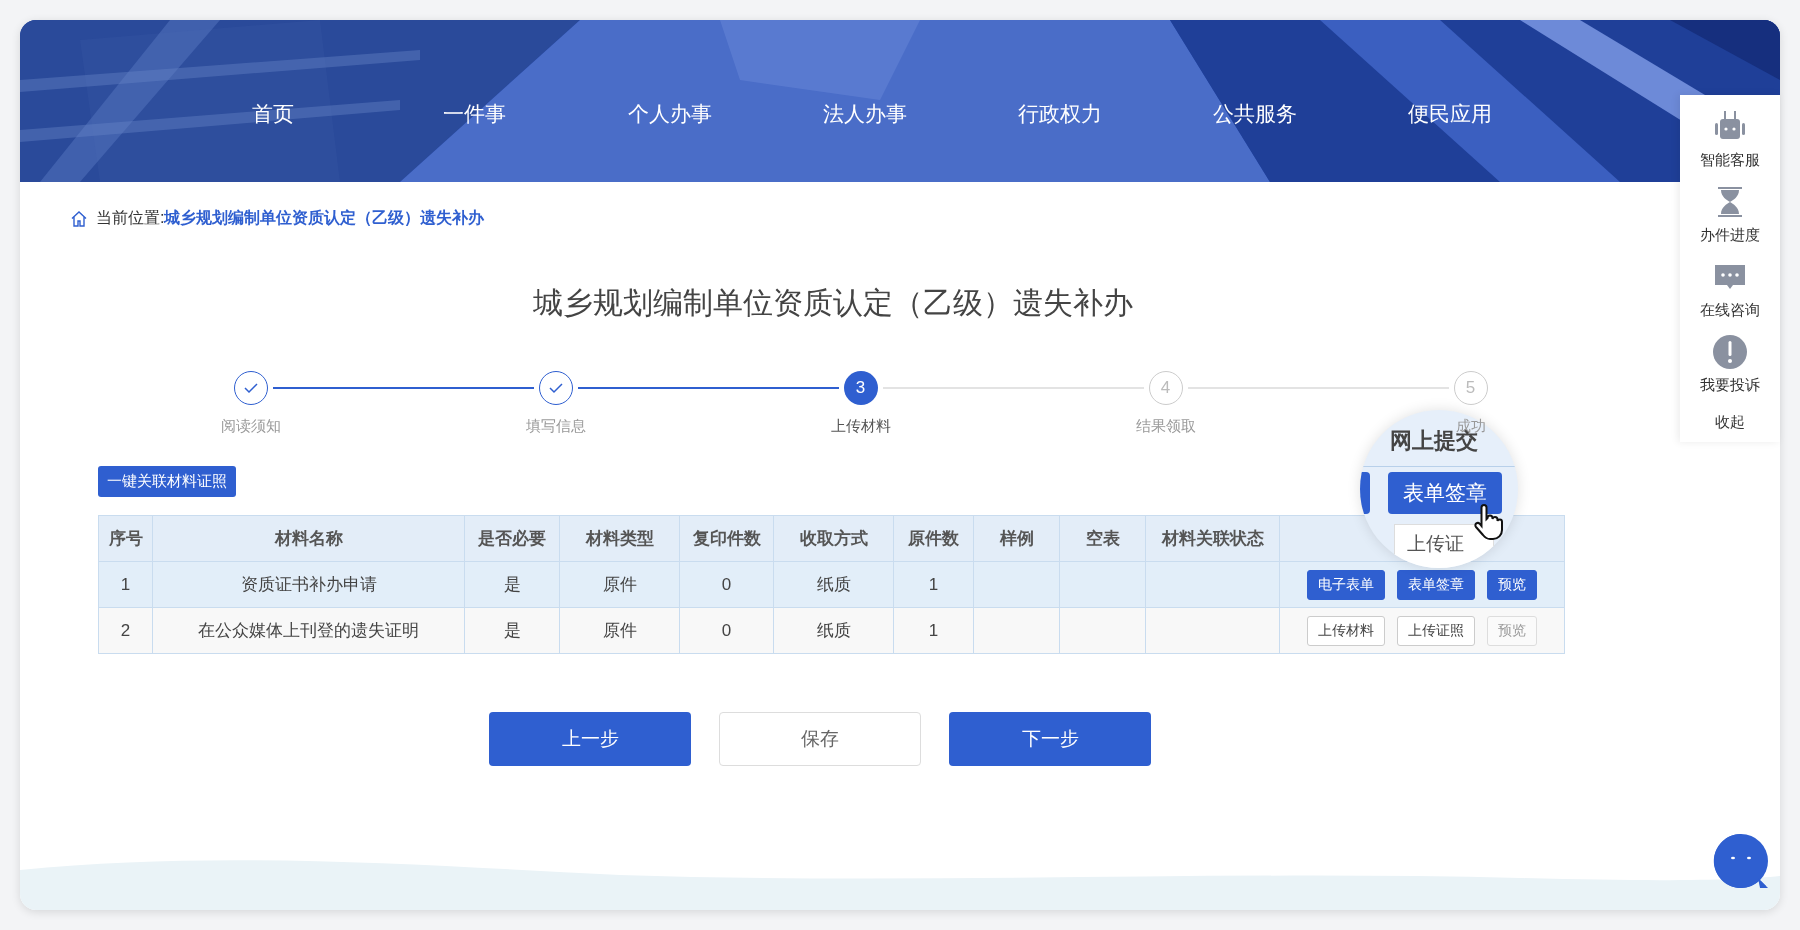 The width and height of the screenshot is (1800, 930). I want to click on chatbot-icon, so click(1741, 861).